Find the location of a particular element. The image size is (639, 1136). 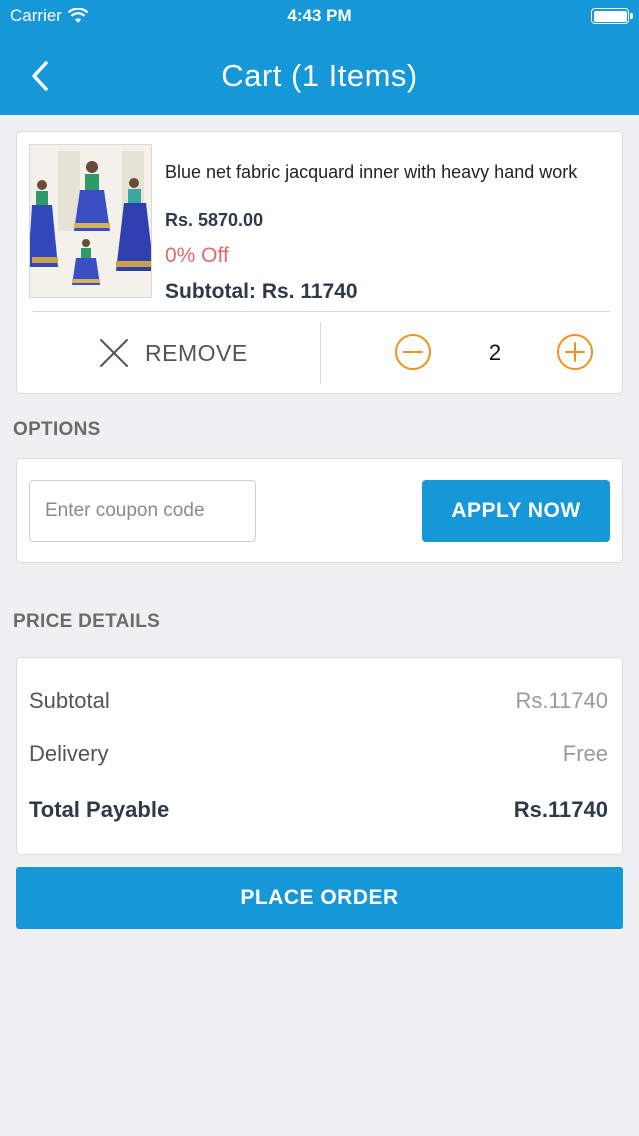

page-title: Cart (1 Items) is located at coordinates (319, 75).